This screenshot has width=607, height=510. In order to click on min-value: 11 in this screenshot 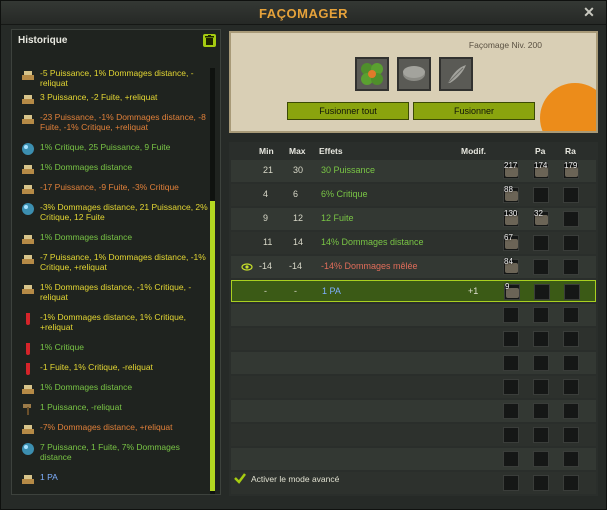, I will do `click(268, 242)`.